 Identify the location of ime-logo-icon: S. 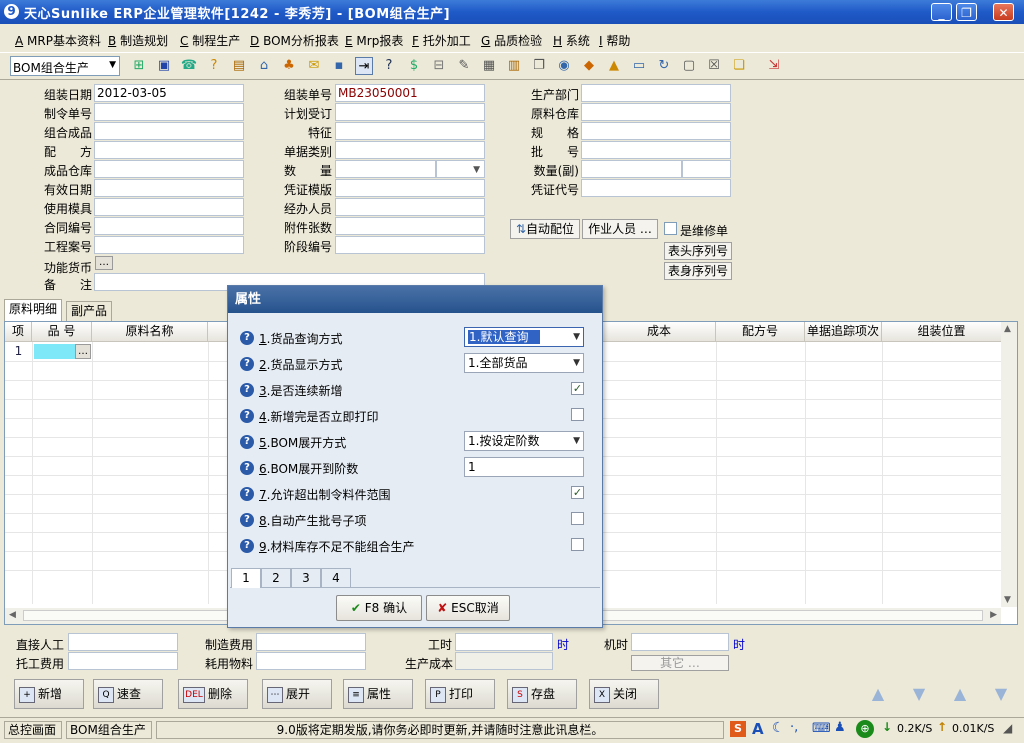
(738, 729).